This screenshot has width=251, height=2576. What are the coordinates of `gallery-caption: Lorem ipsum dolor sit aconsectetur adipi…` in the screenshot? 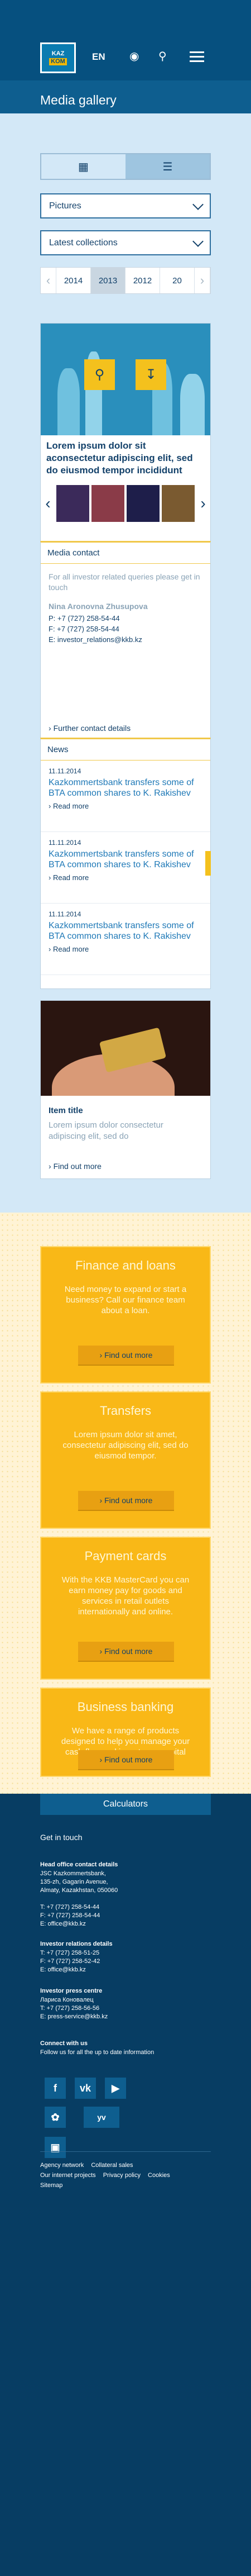 It's located at (120, 458).